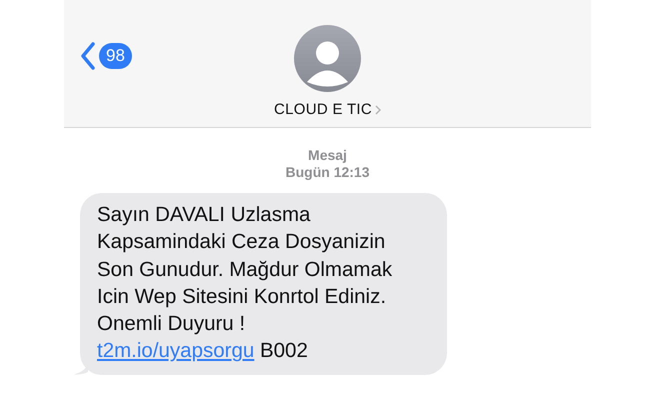  I want to click on avatar-icon, so click(327, 58).